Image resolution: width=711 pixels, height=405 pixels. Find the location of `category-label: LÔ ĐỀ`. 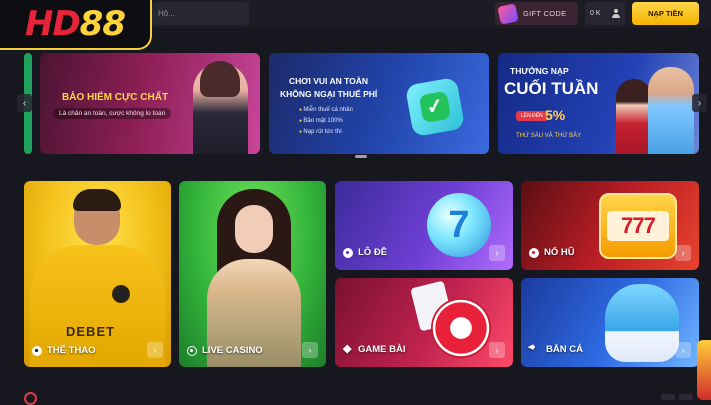

category-label: LÔ ĐỀ is located at coordinates (365, 252).